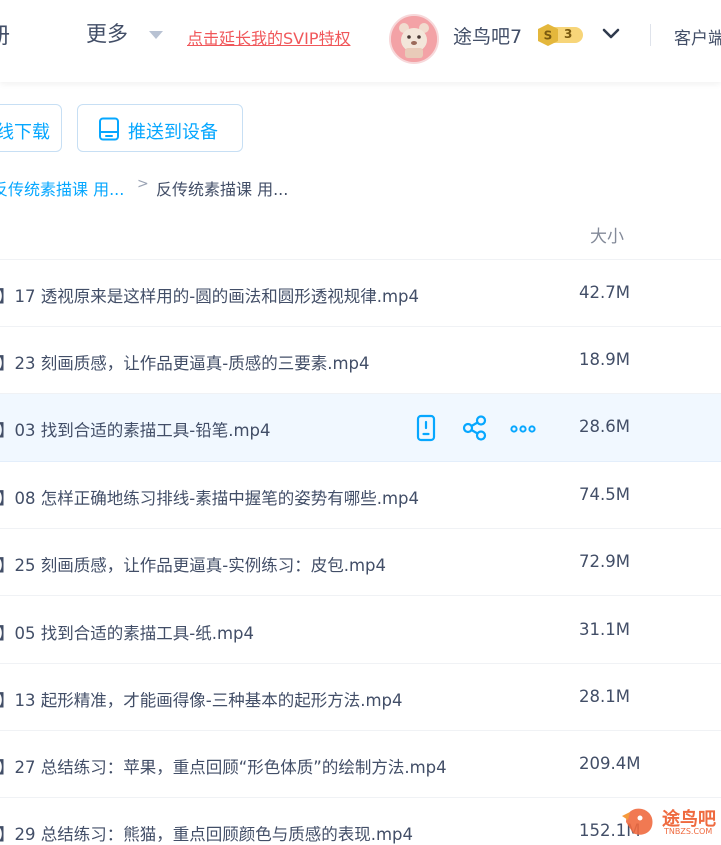 Image resolution: width=721 pixels, height=845 pixels. What do you see at coordinates (669, 821) in the screenshot?
I see `watermark: 途鸟吧 TNBZS.COM` at bounding box center [669, 821].